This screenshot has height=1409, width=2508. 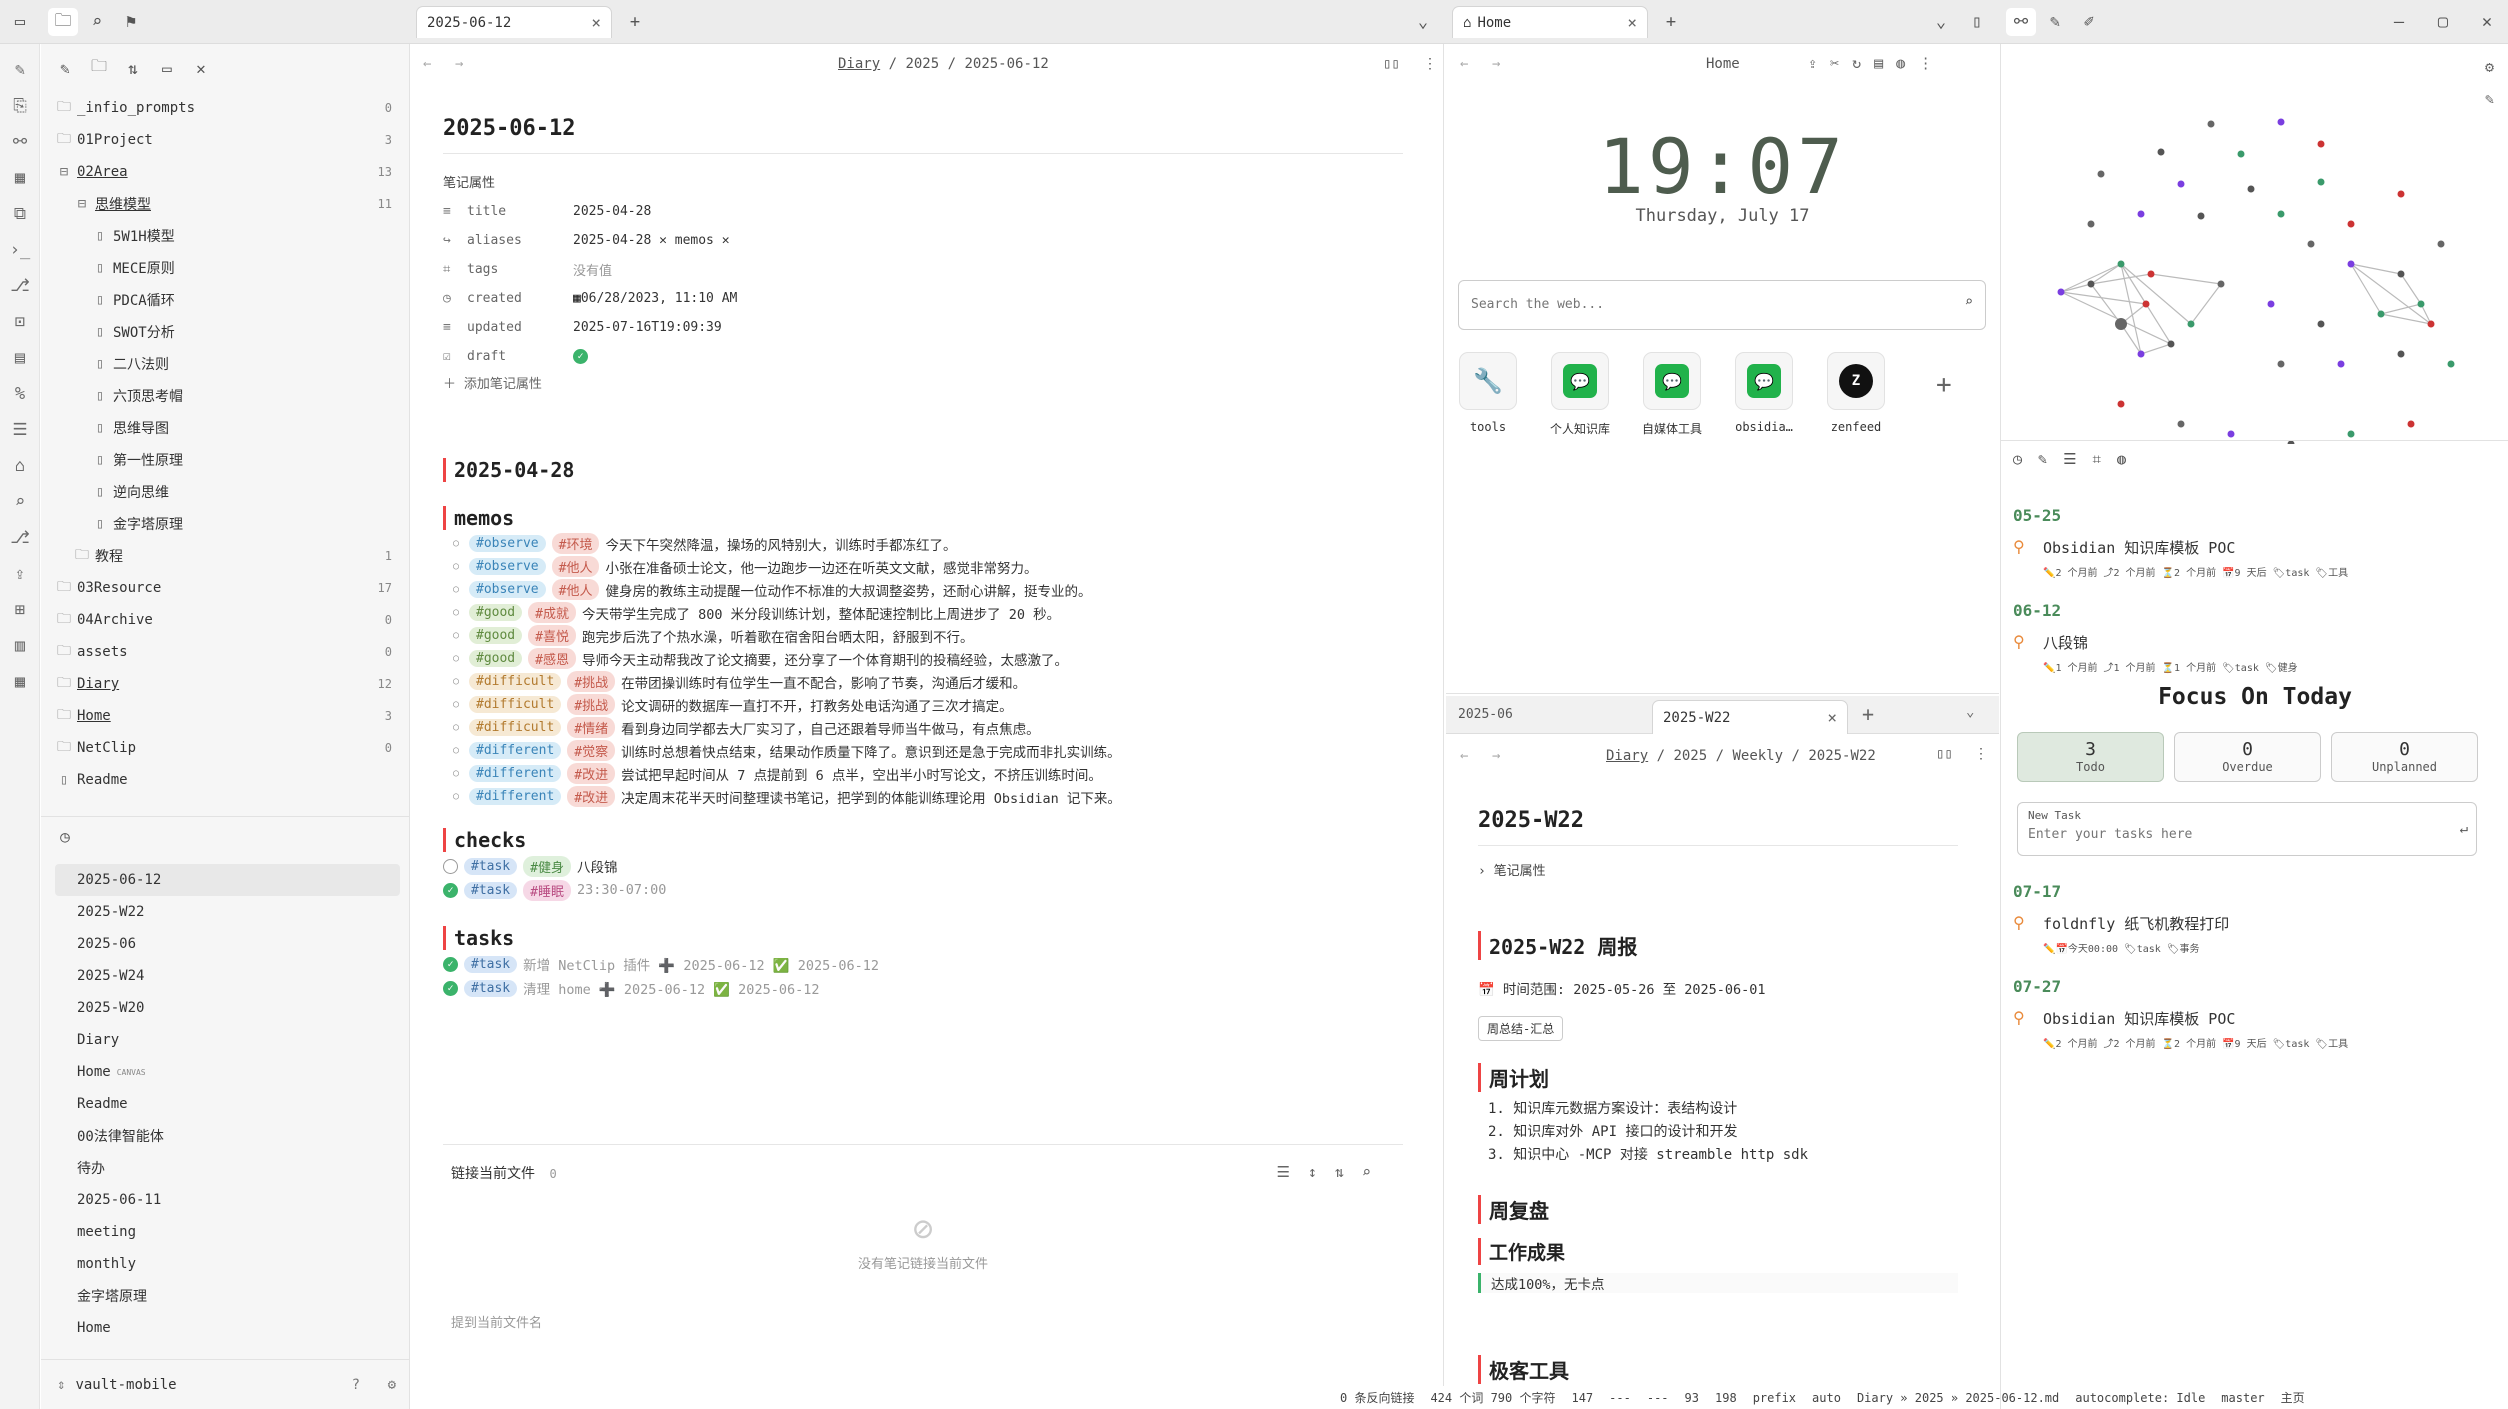 What do you see at coordinates (1375, 1172) in the screenshot?
I see `search-icon: ⌕` at bounding box center [1375, 1172].